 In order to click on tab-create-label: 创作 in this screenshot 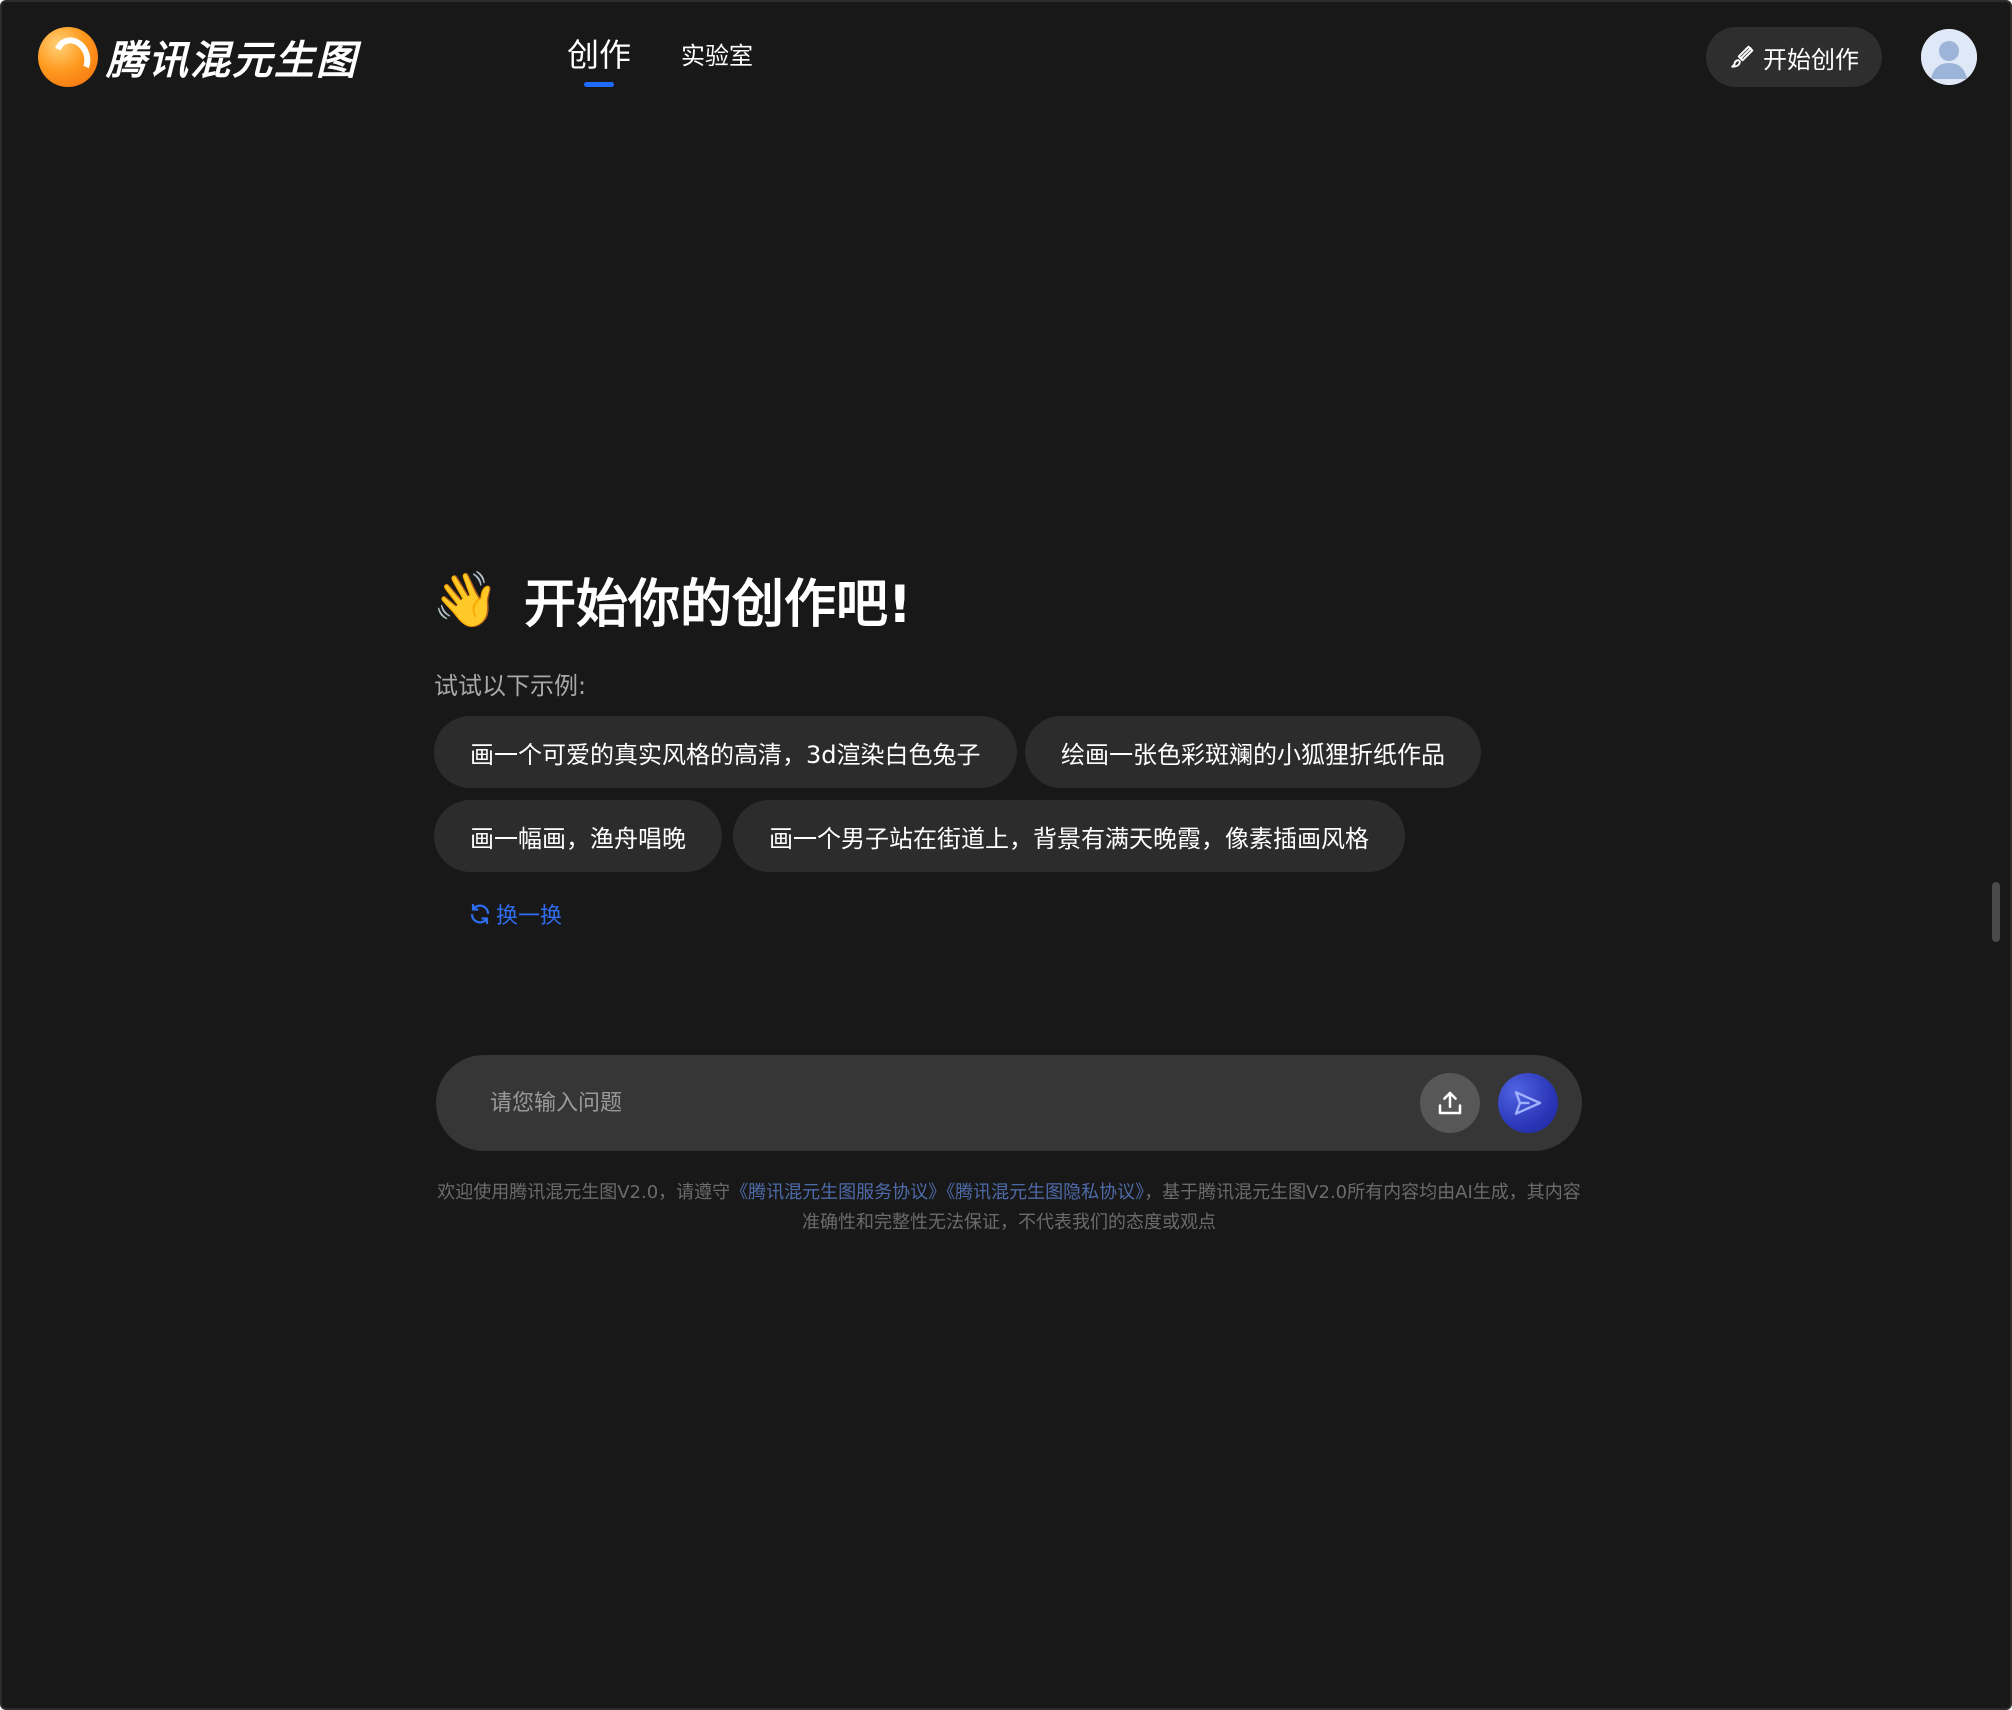, I will do `click(599, 55)`.